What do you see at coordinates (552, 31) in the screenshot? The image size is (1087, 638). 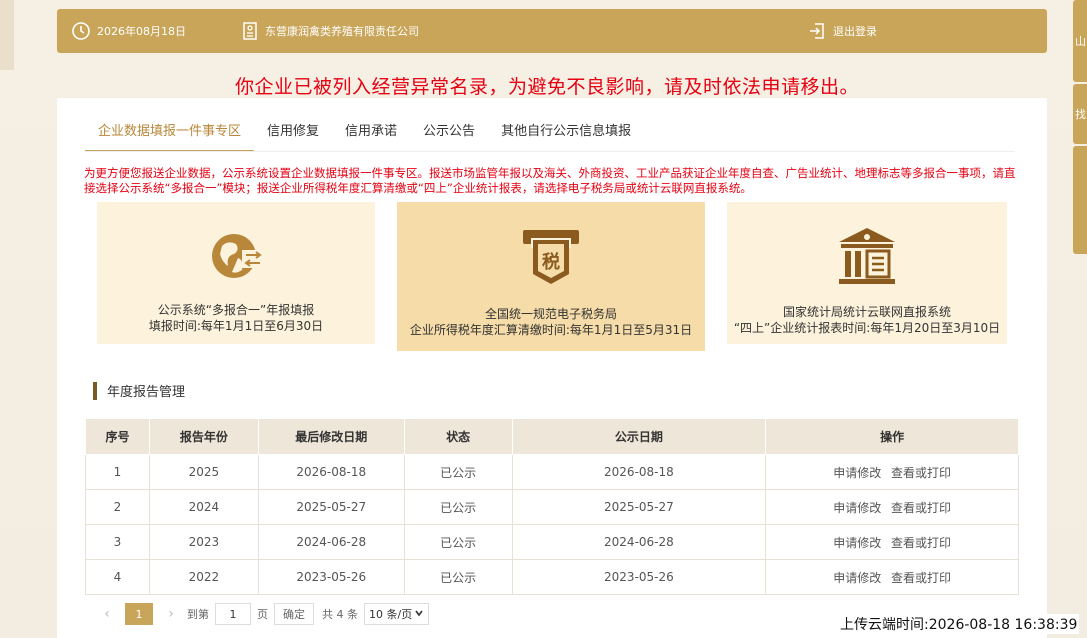 I see `top-header-bar: 2026年08月18日 东营康润禽类养殖有限责任公司 退出登录` at bounding box center [552, 31].